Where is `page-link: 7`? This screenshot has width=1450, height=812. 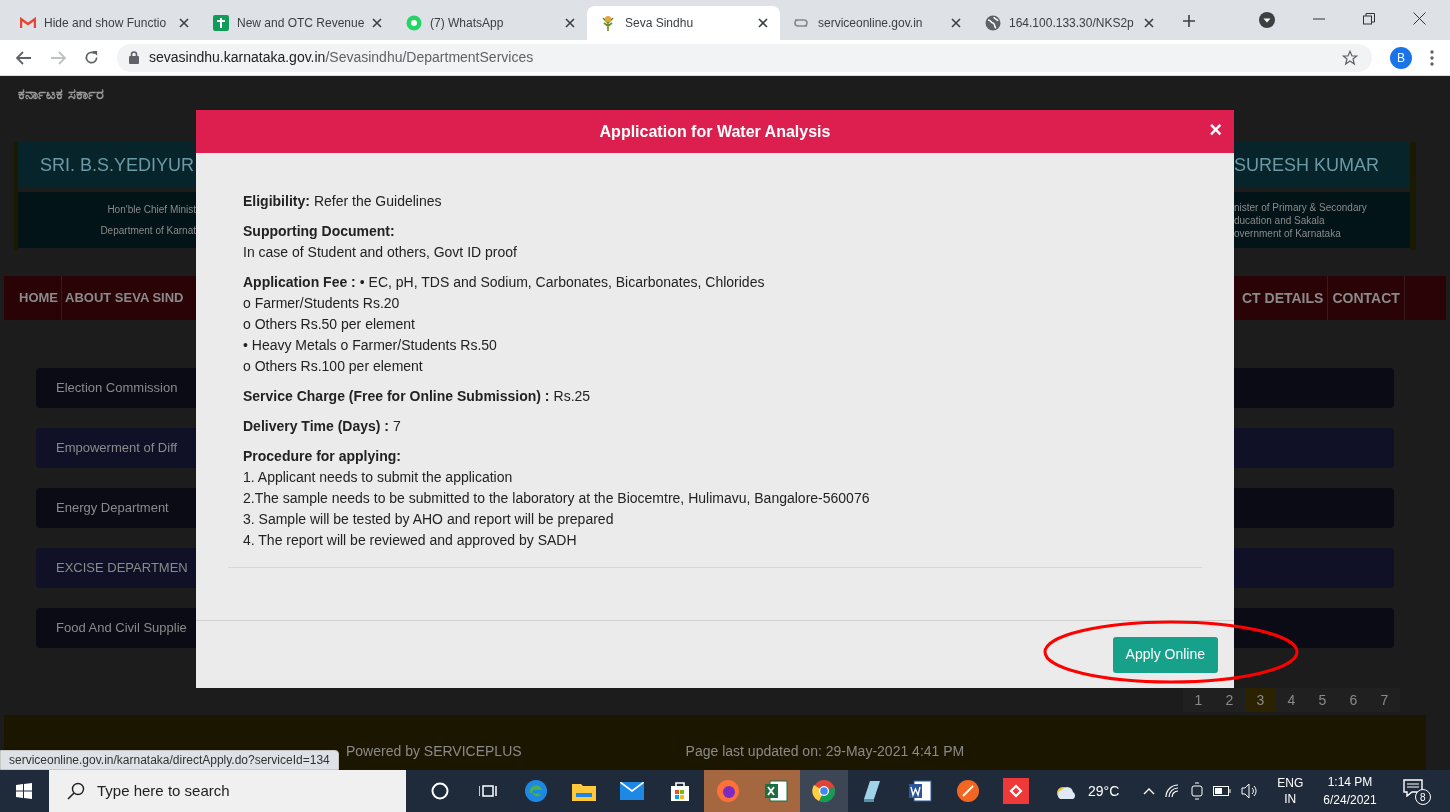
page-link: 7 is located at coordinates (1384, 700).